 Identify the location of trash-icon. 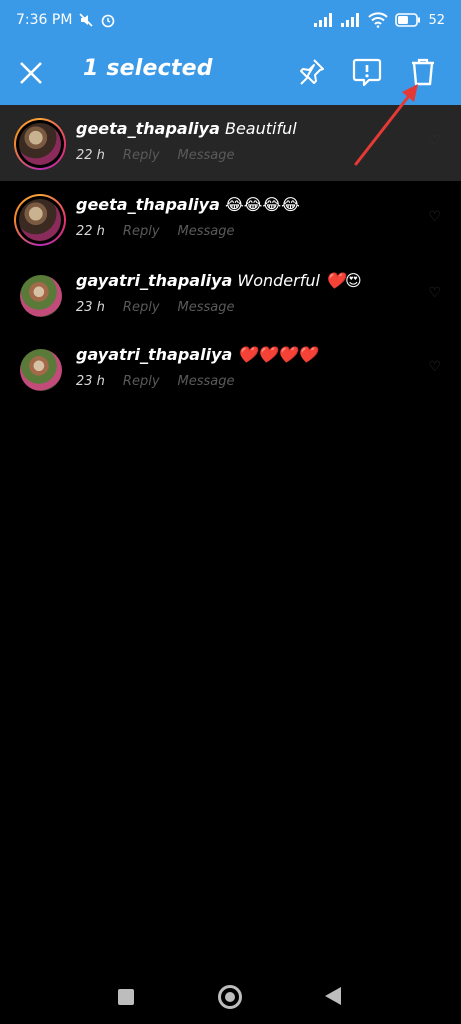
(423, 72).